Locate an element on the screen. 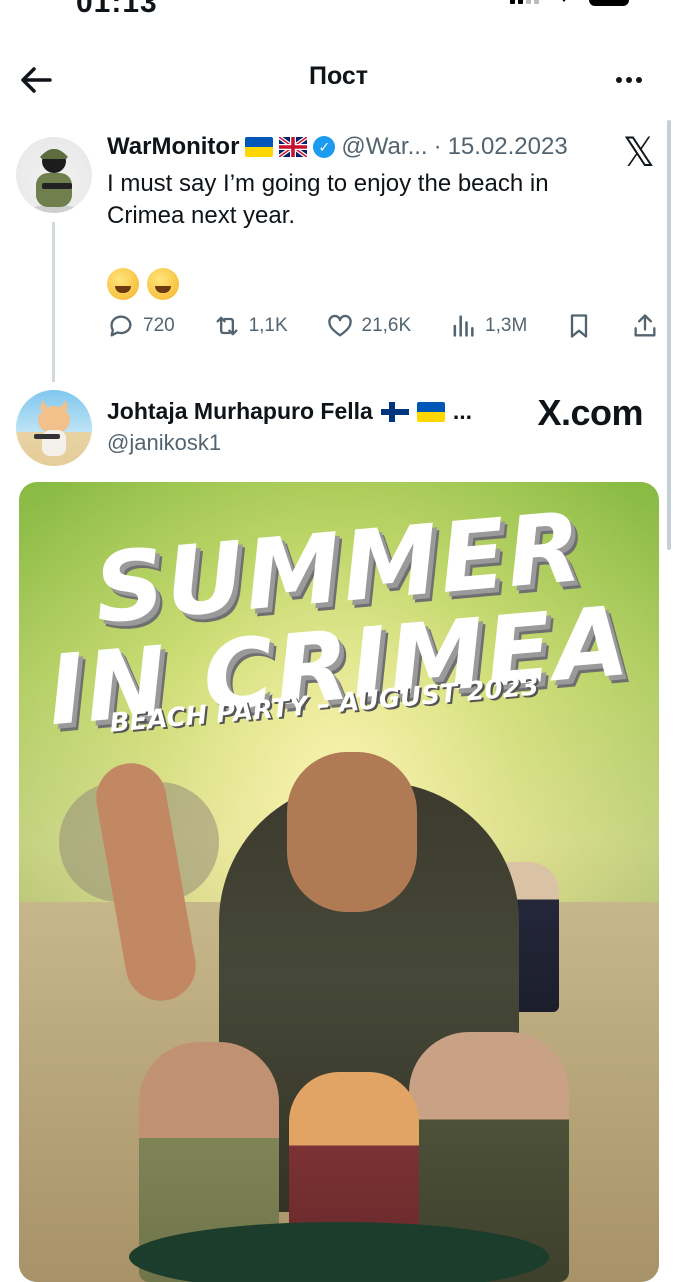 The height and width of the screenshot is (1282, 677). repost-count: 1,1K is located at coordinates (268, 325).